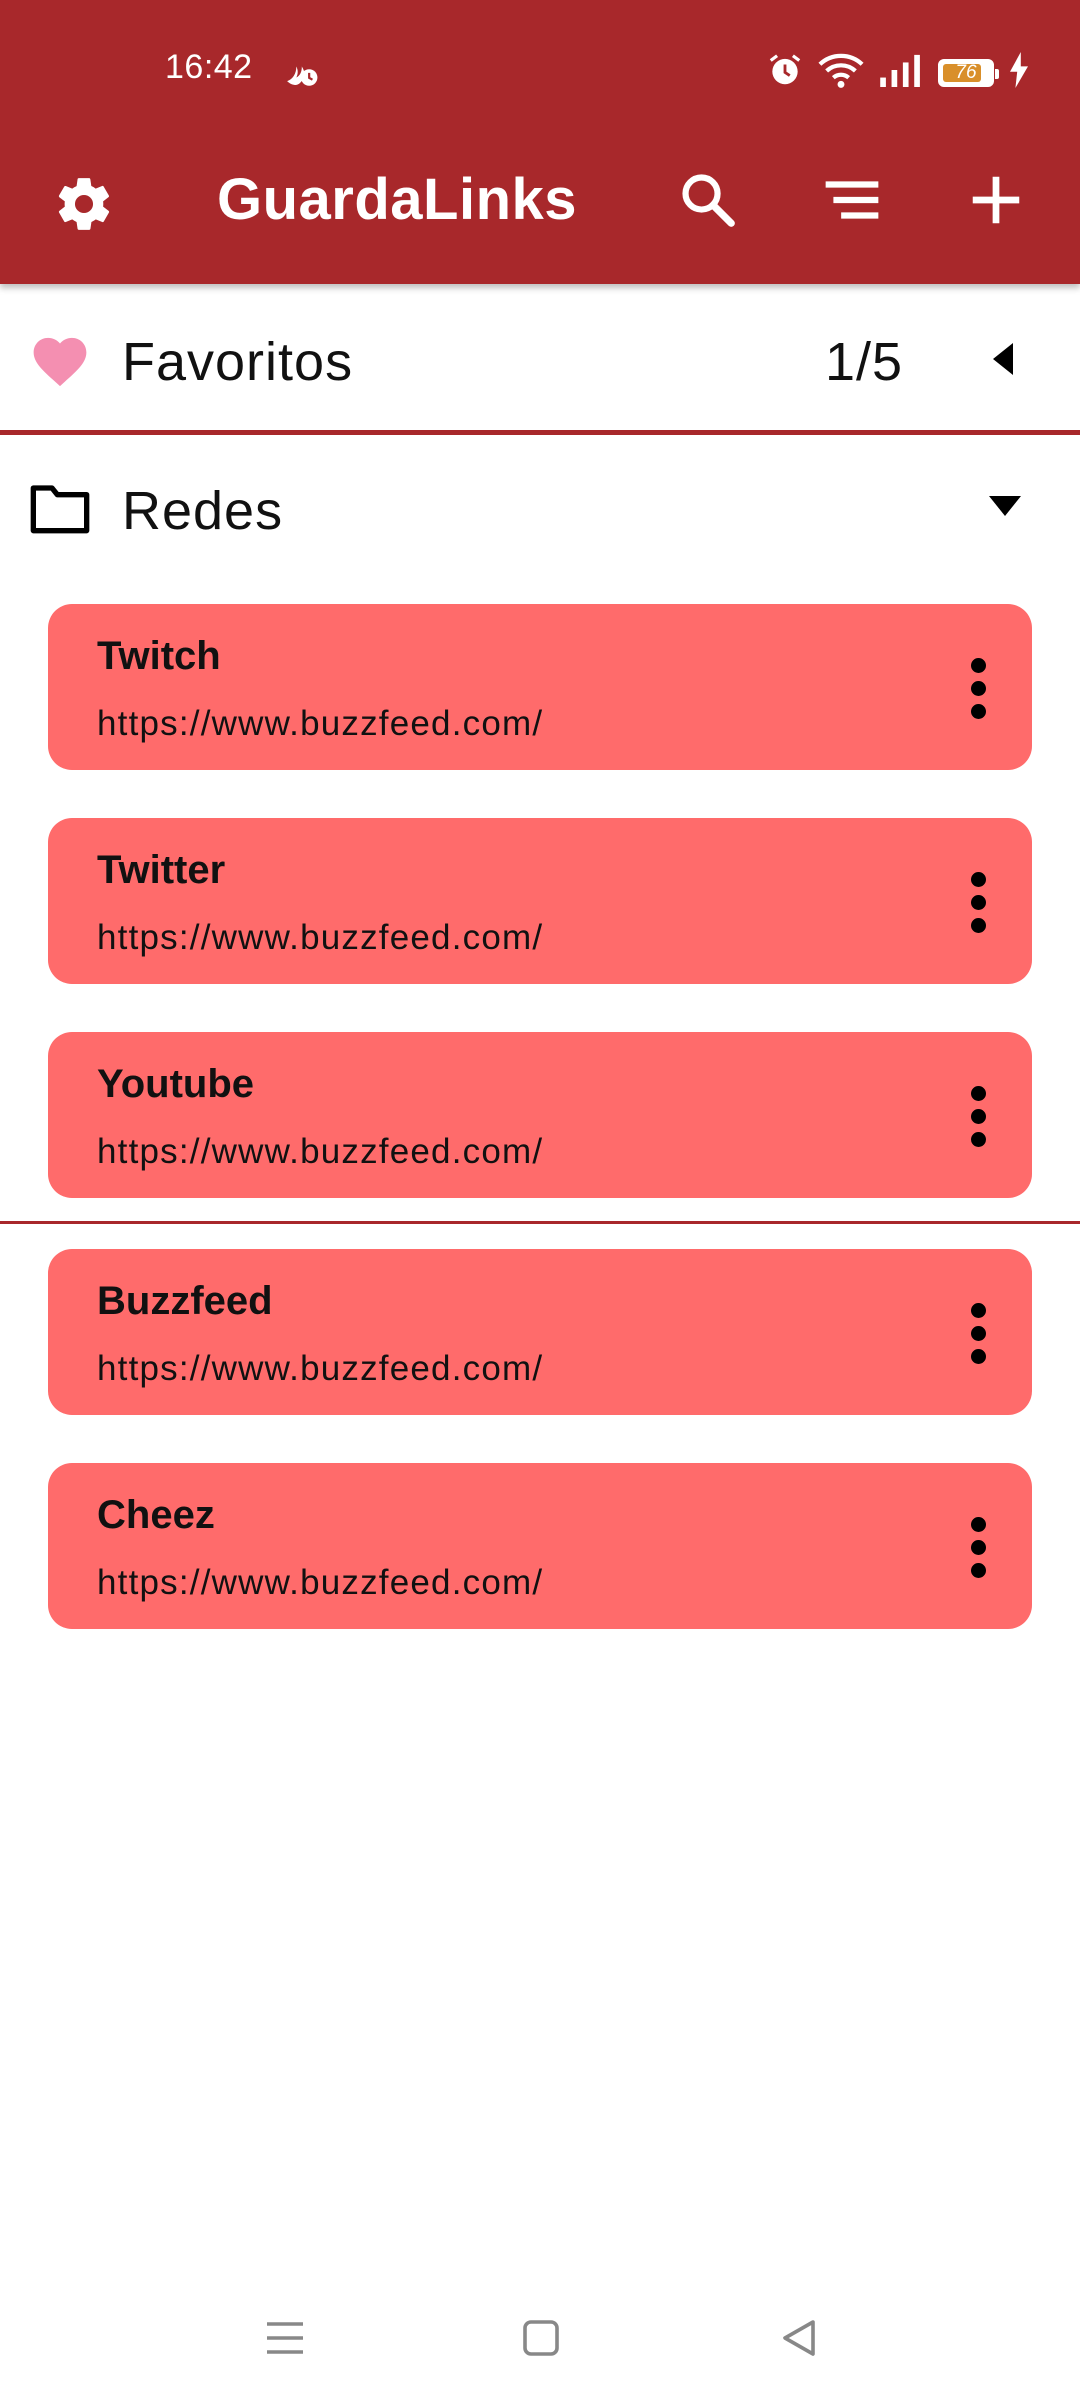 The width and height of the screenshot is (1080, 2400). What do you see at coordinates (540, 1115) in the screenshot?
I see `link-card: Youtube https://www.buzzfeed.com/` at bounding box center [540, 1115].